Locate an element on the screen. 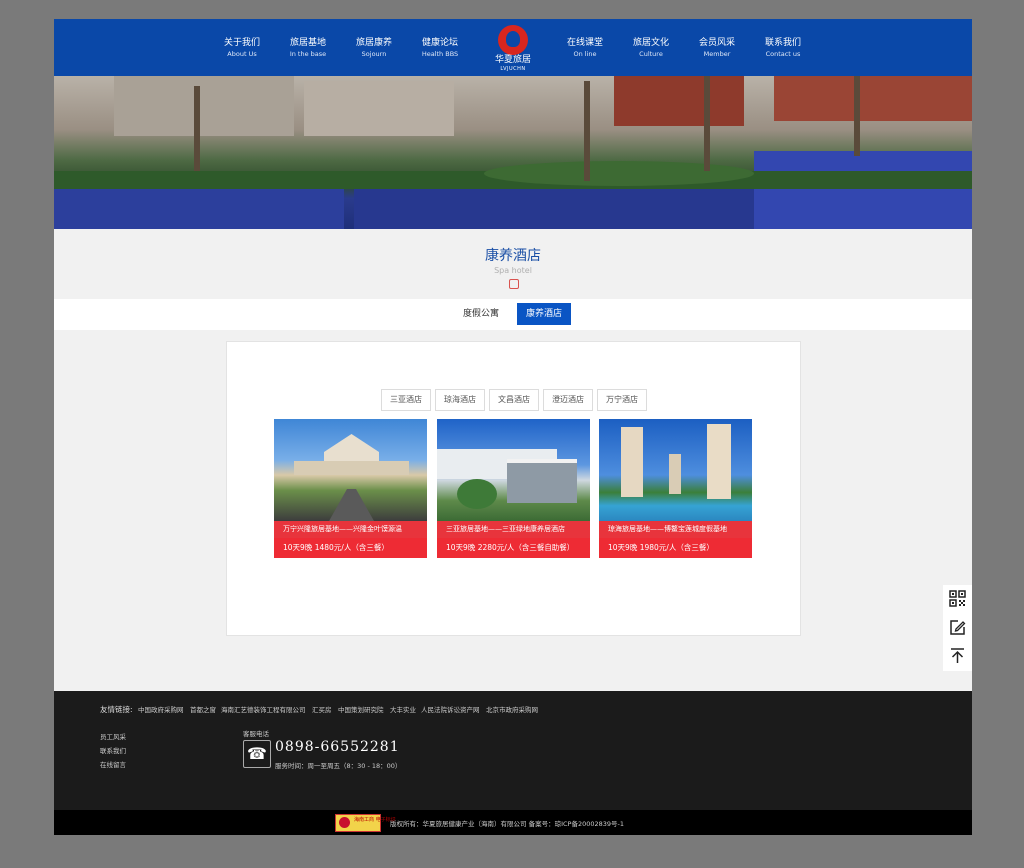 This screenshot has height=868, width=1024. qr-code-icon is located at coordinates (957, 599).